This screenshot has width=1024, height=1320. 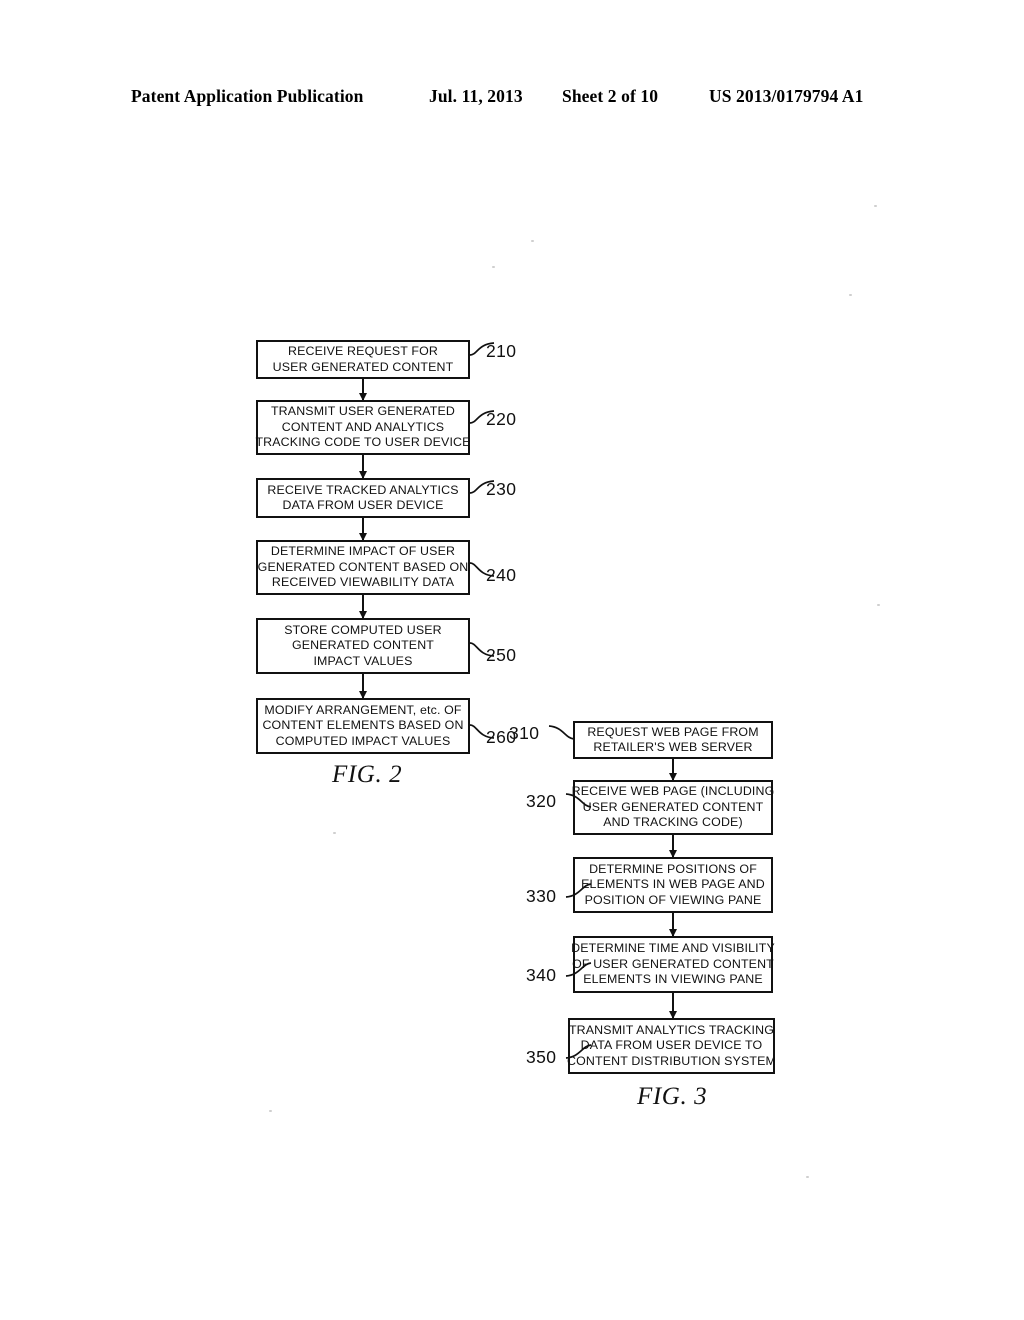 What do you see at coordinates (673, 899) in the screenshot?
I see `step-330-line-3: POSITION OF VIEWING PANE` at bounding box center [673, 899].